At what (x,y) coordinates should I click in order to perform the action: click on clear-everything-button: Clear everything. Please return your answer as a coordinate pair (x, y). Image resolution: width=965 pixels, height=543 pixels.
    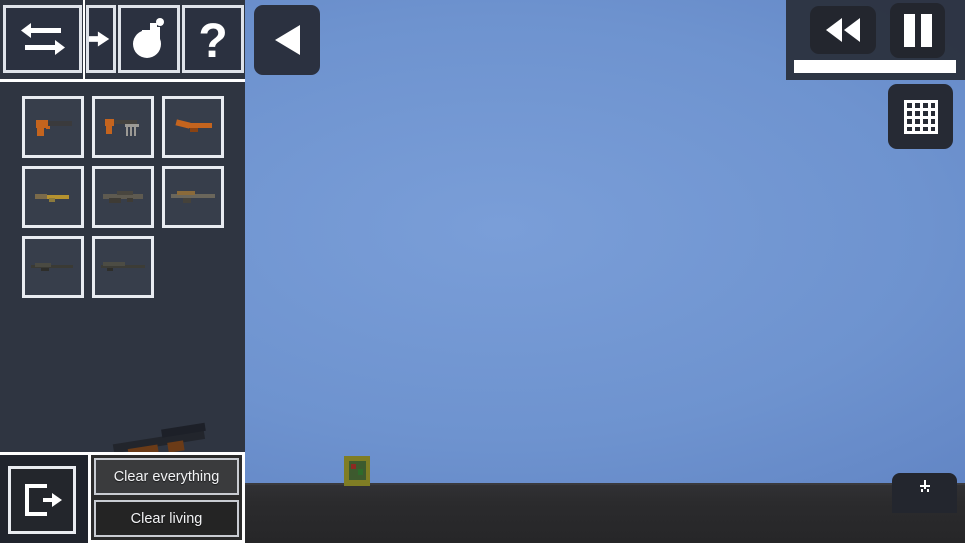
    Looking at the image, I should click on (166, 476).